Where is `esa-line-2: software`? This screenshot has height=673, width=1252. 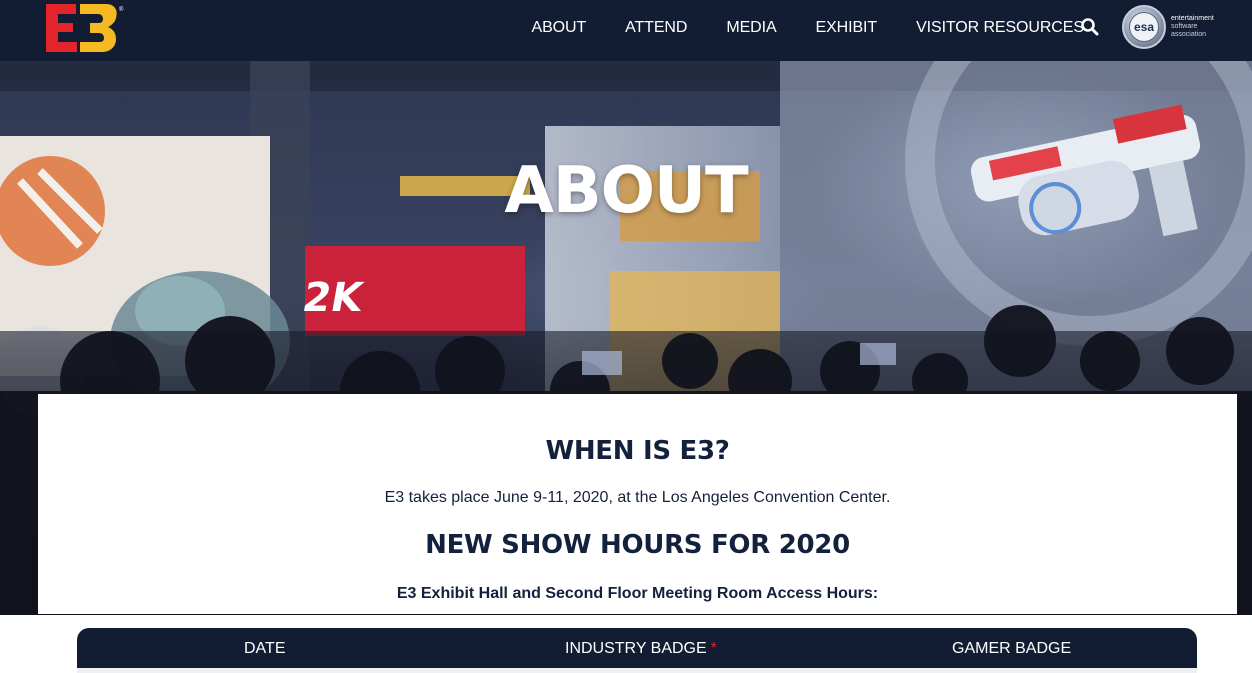
esa-line-2: software is located at coordinates (1184, 26).